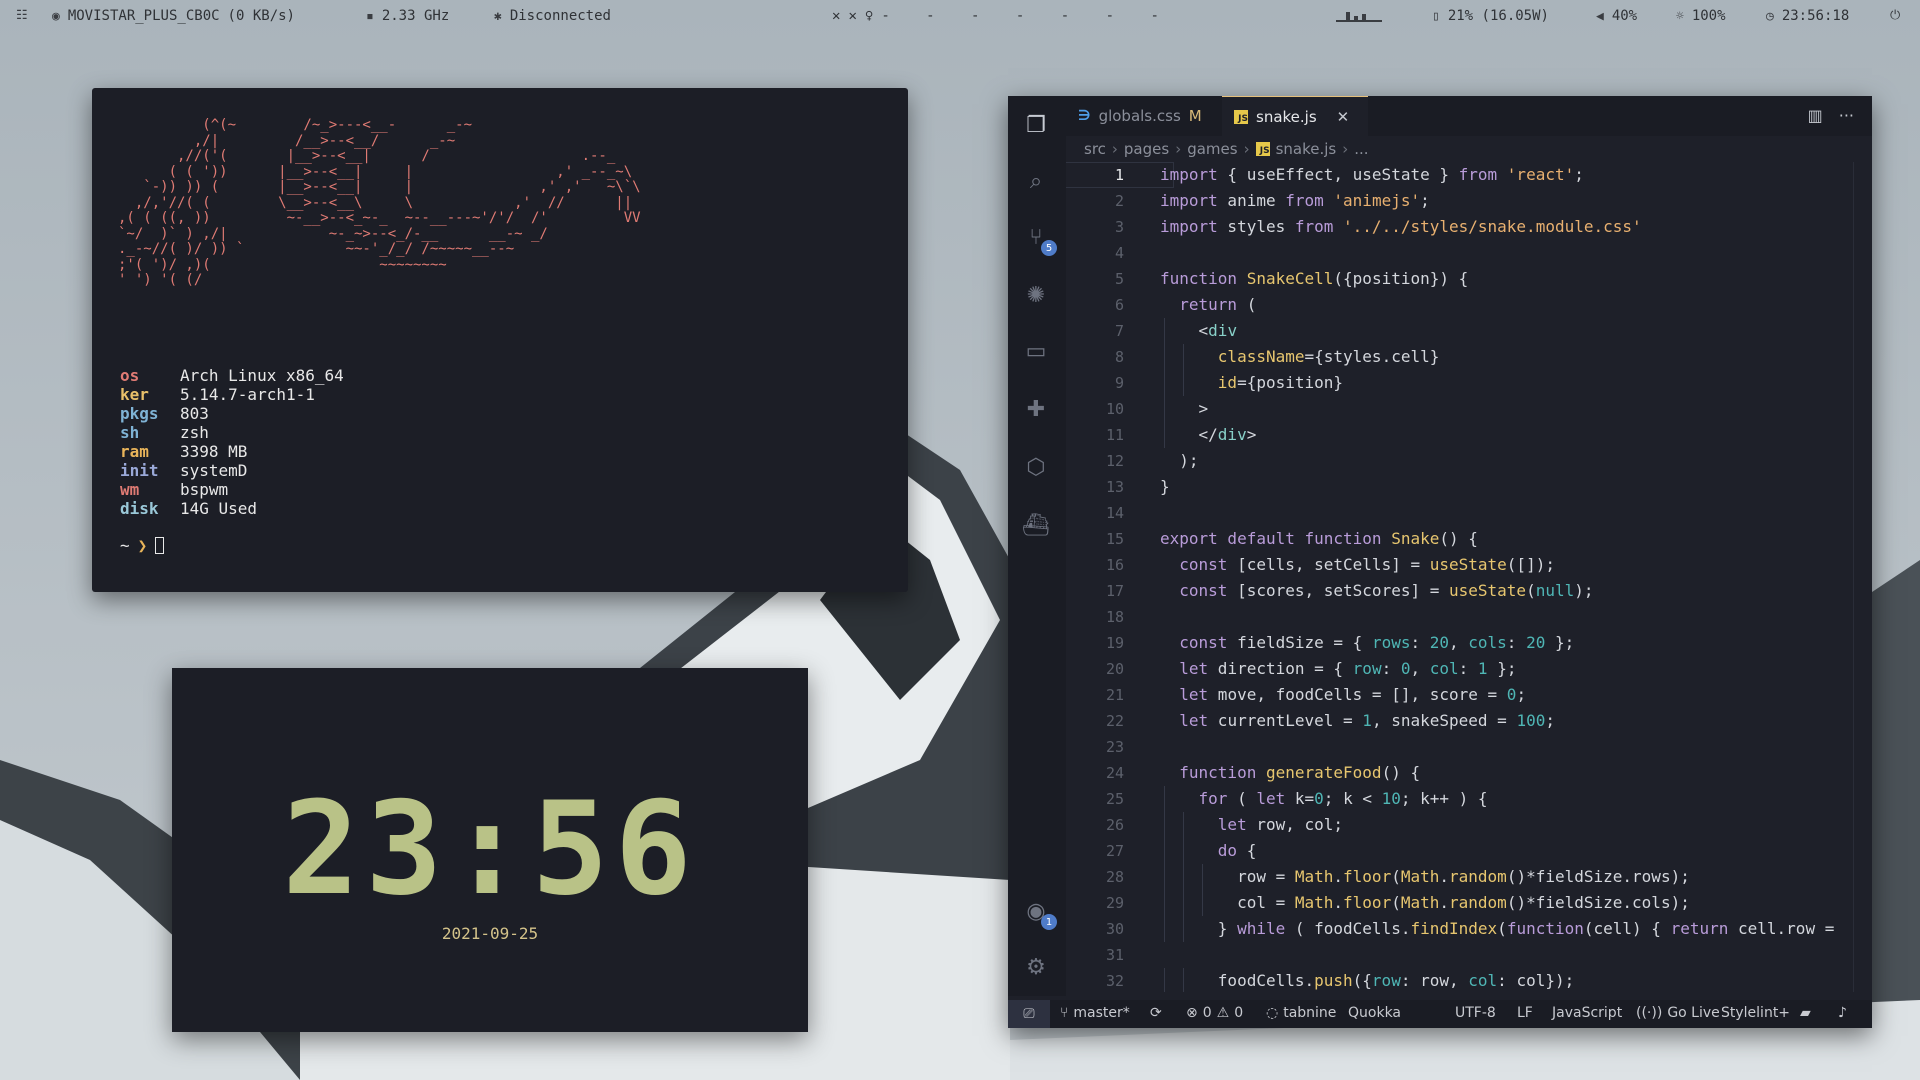 The image size is (1920, 1080). Describe the element at coordinates (1475, 1013) in the screenshot. I see `encoding-status: UTF-8` at that location.